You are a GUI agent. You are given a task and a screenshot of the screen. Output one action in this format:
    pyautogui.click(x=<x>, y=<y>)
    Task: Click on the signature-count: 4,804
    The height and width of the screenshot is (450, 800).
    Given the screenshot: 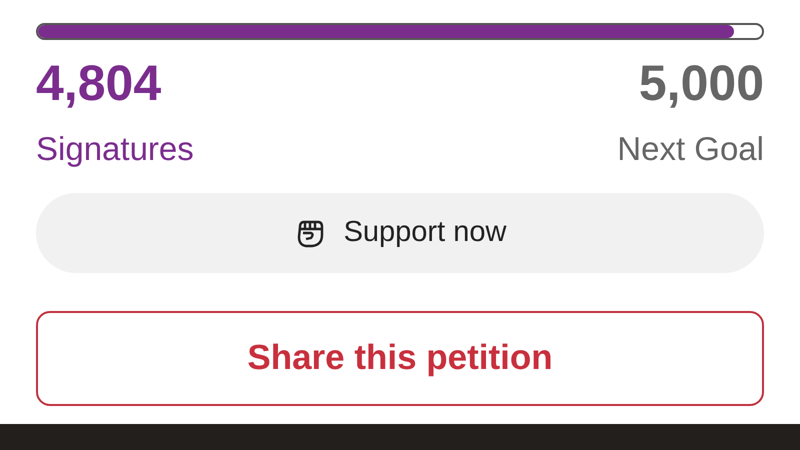 What is the action you would take?
    pyautogui.click(x=99, y=83)
    